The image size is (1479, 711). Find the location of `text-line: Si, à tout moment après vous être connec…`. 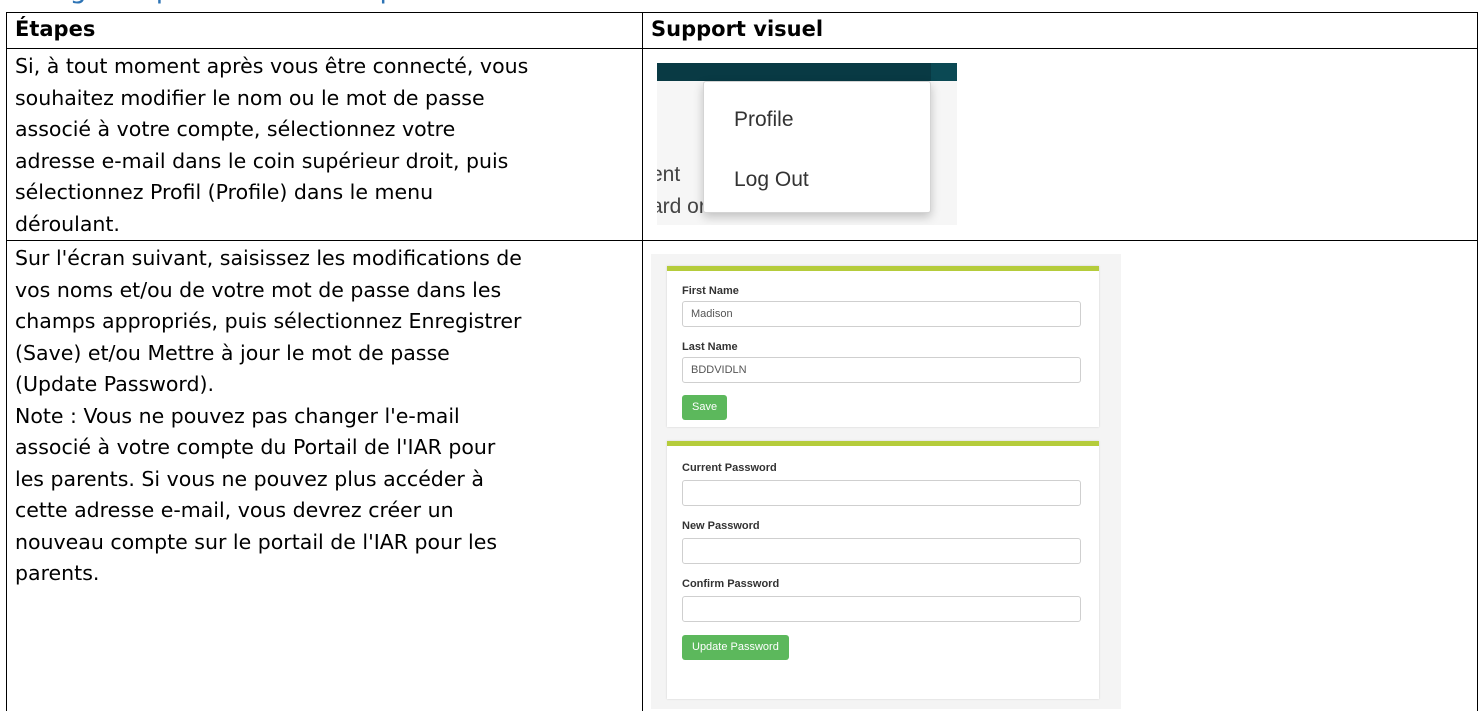

text-line: Si, à tout moment après vous être connec… is located at coordinates (272, 66).